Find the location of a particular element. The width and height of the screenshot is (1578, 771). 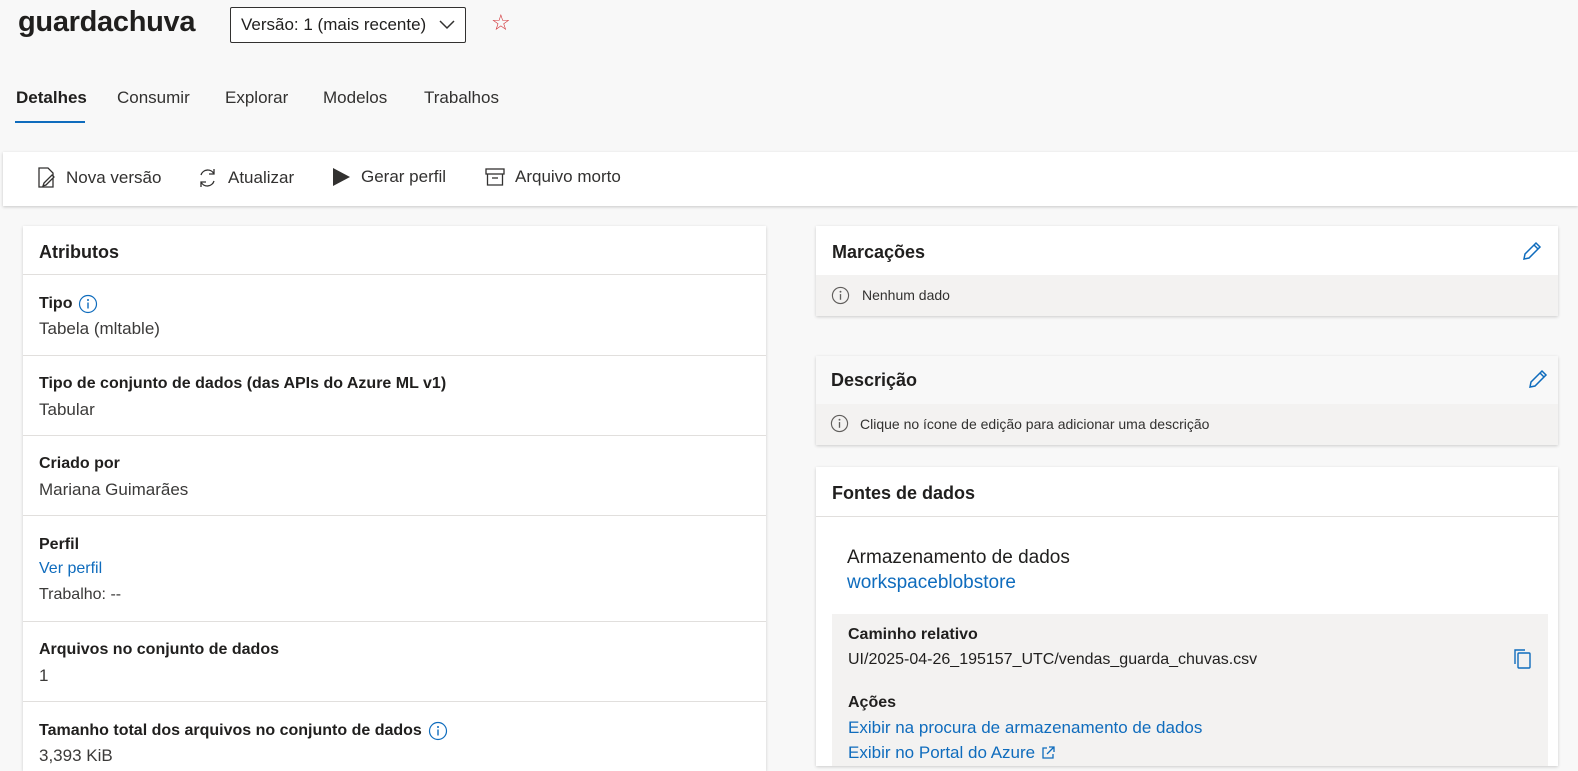

type-value: Tabela (mltable) is located at coordinates (99, 328).